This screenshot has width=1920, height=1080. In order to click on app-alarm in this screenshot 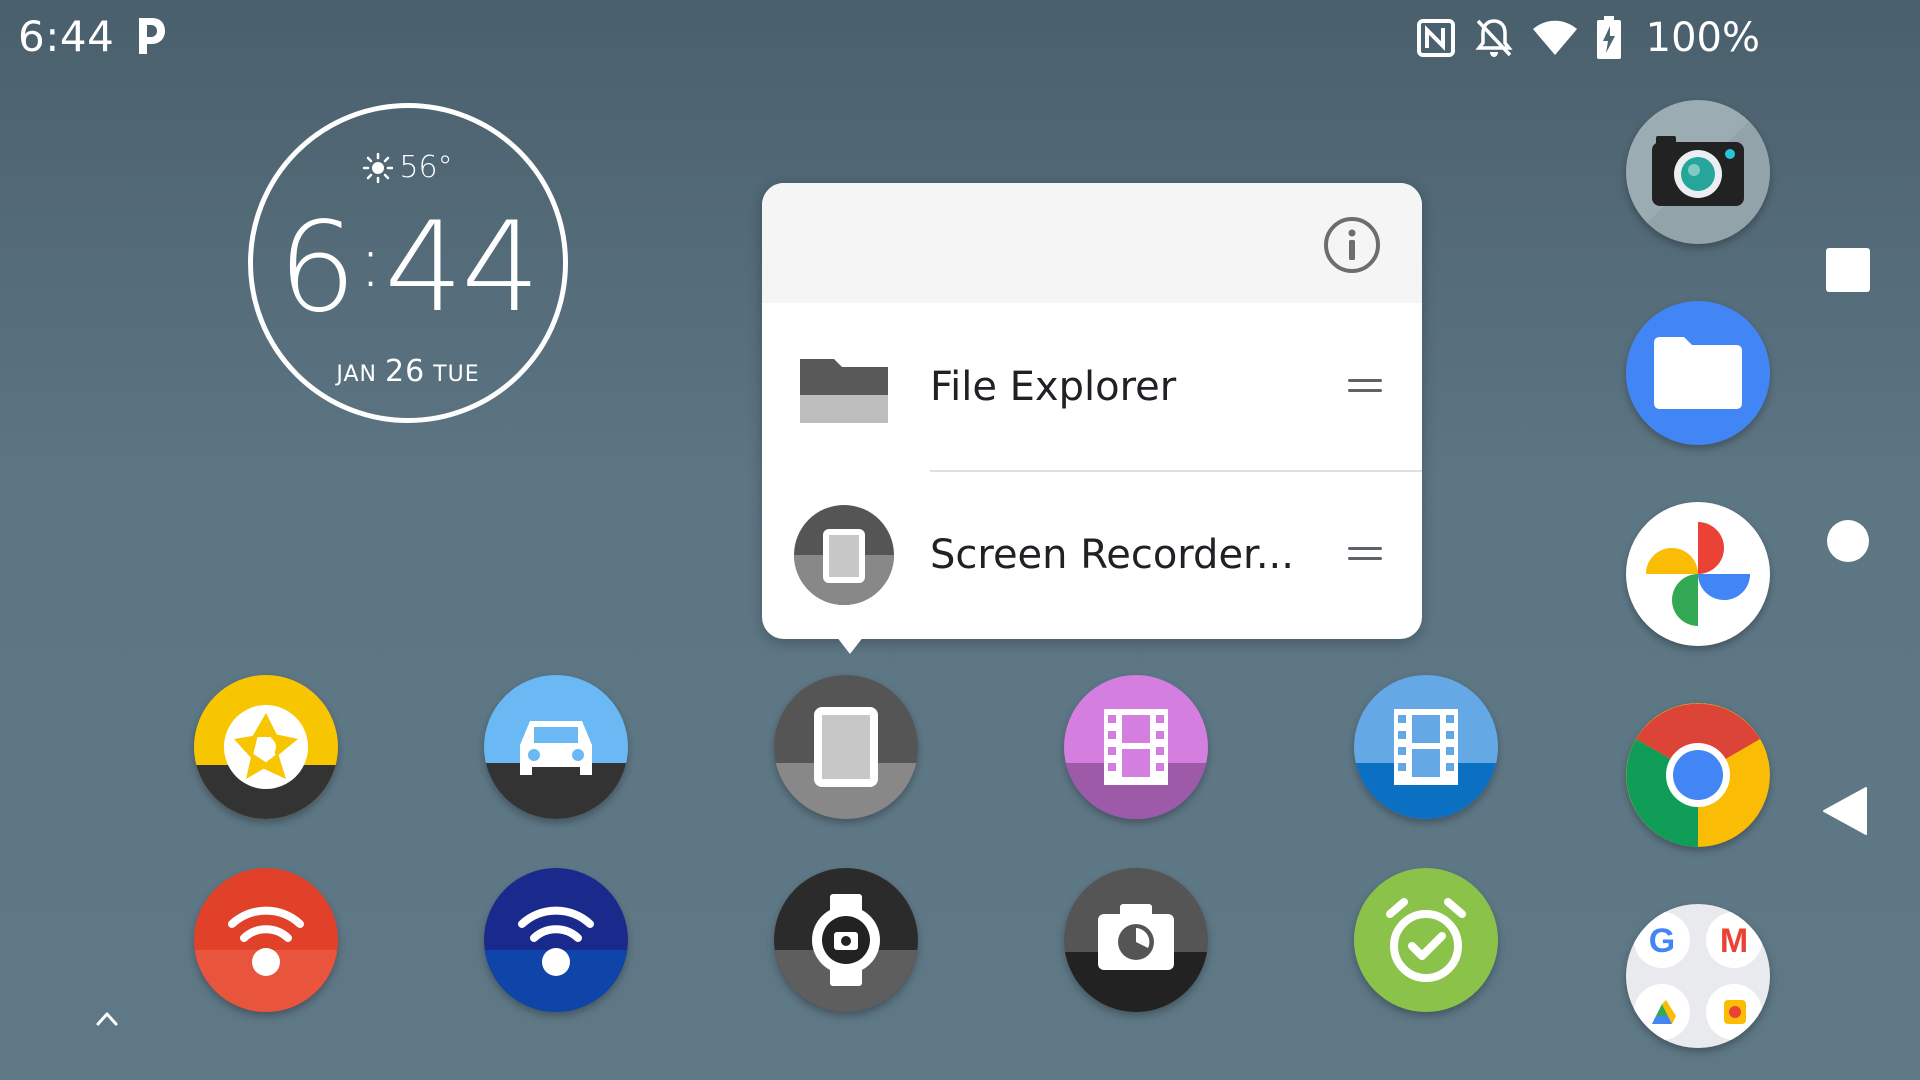, I will do `click(1426, 940)`.